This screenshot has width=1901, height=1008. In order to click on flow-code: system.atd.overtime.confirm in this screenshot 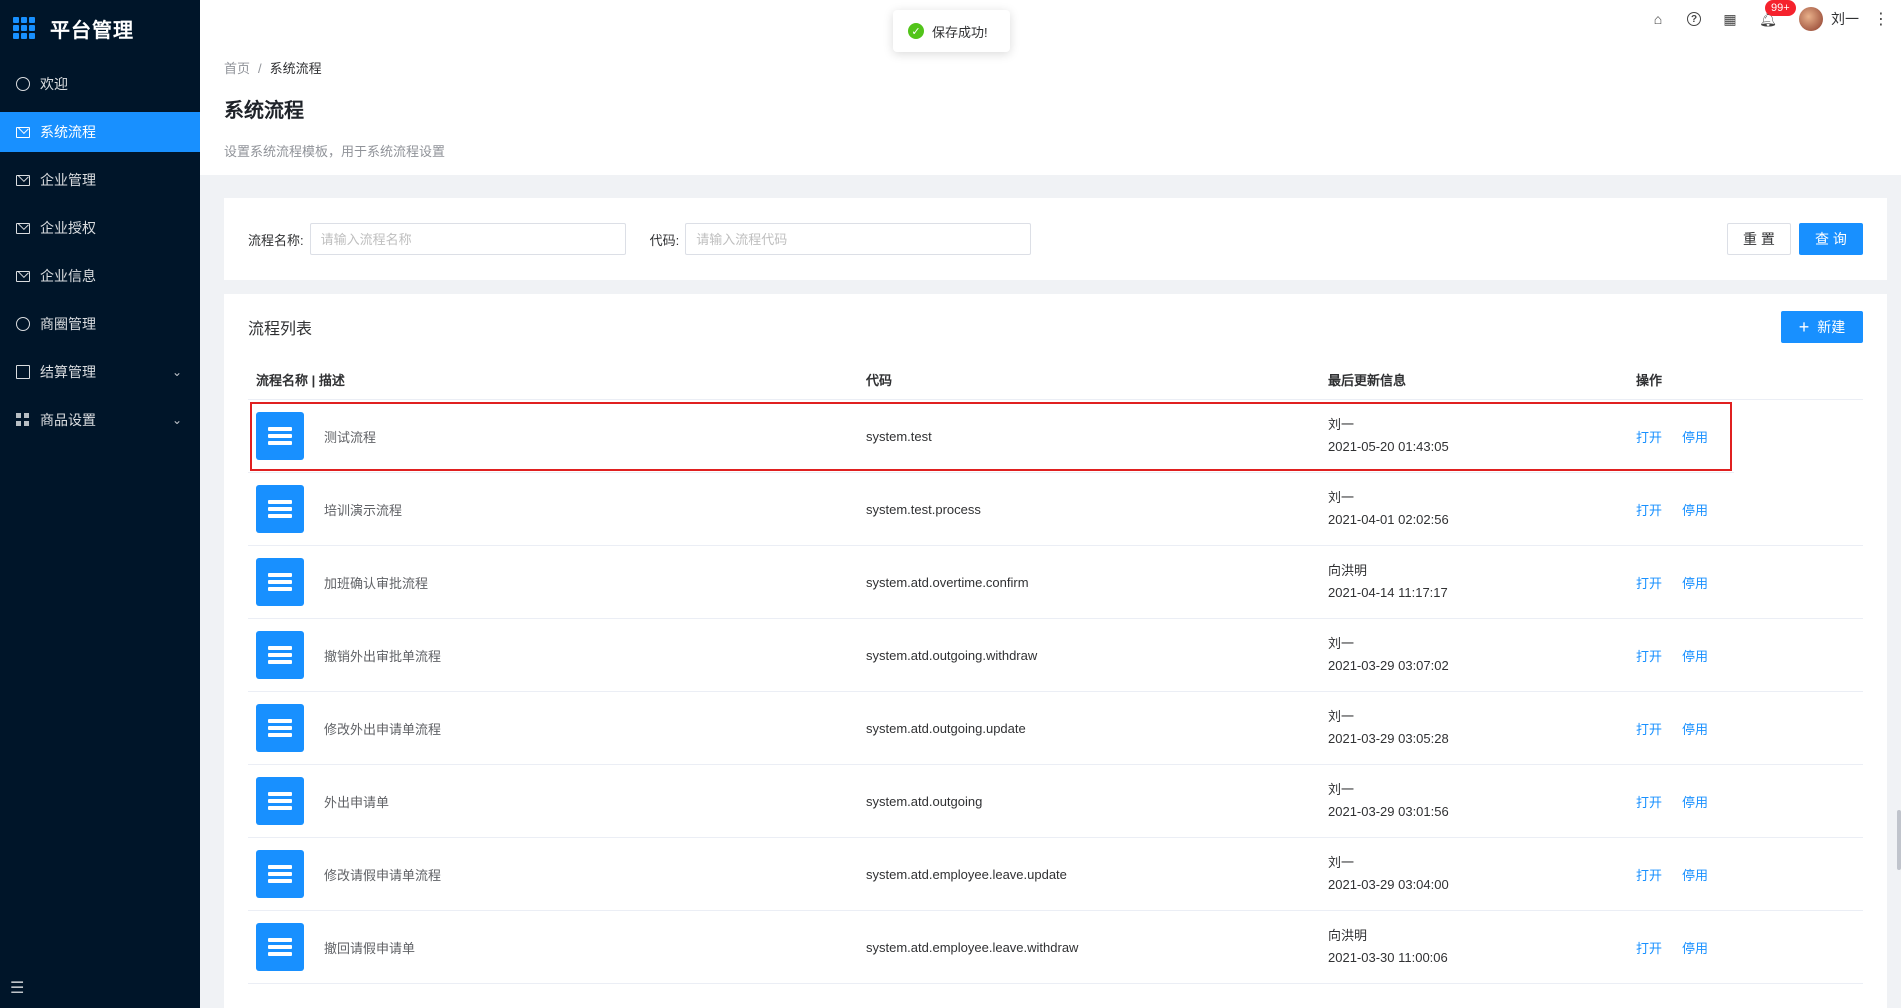, I will do `click(947, 582)`.